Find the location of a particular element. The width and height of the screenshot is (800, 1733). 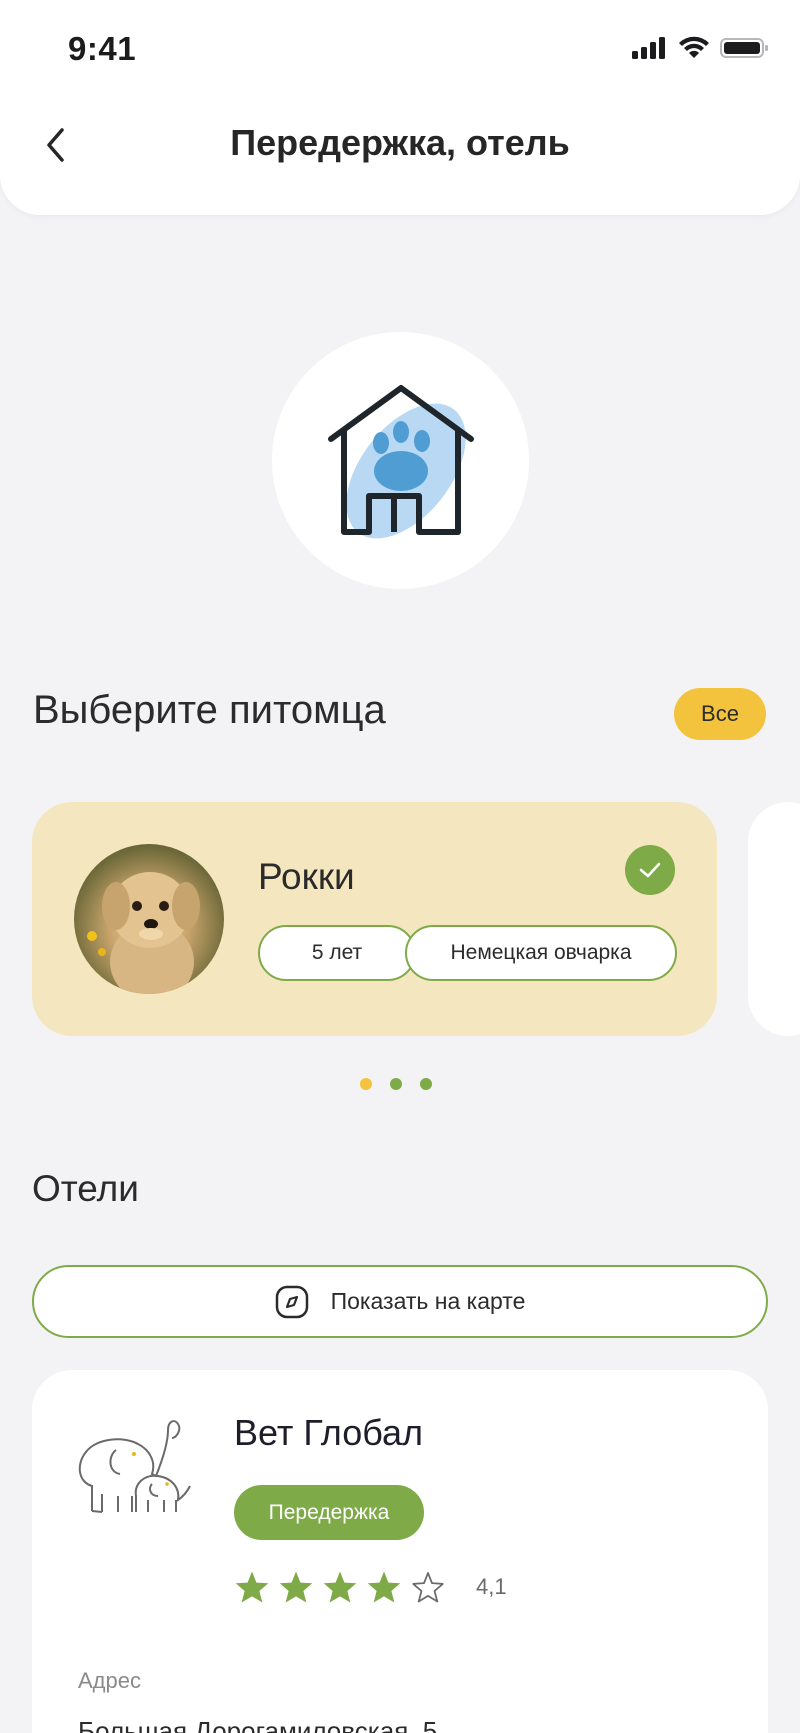

all-pets-button: Все is located at coordinates (720, 714).